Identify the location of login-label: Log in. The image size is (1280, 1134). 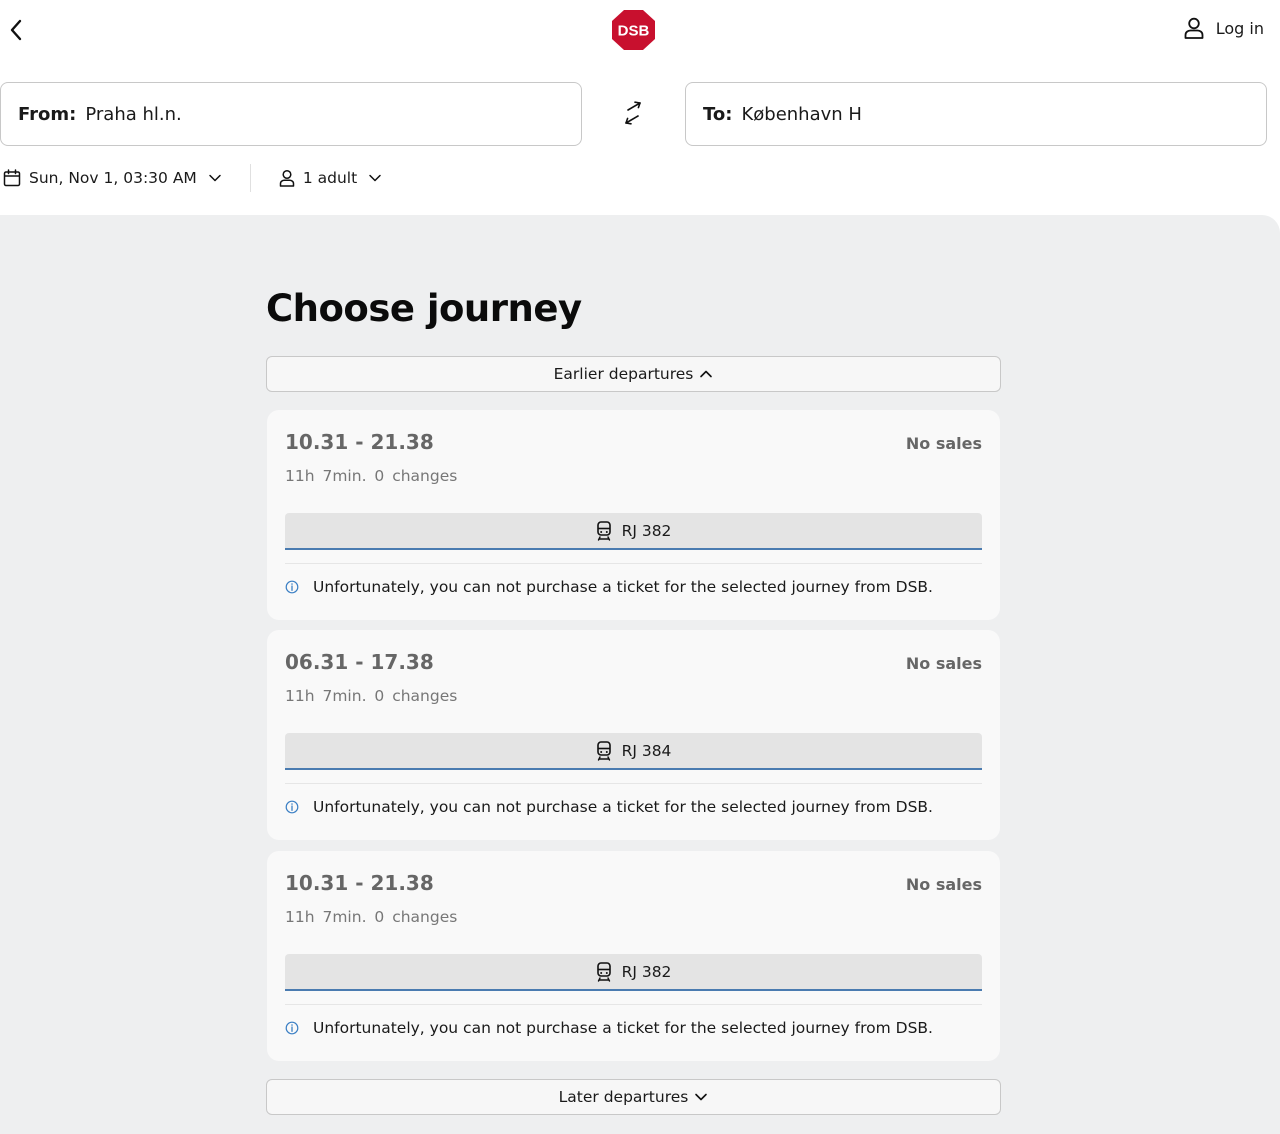
(1239, 28).